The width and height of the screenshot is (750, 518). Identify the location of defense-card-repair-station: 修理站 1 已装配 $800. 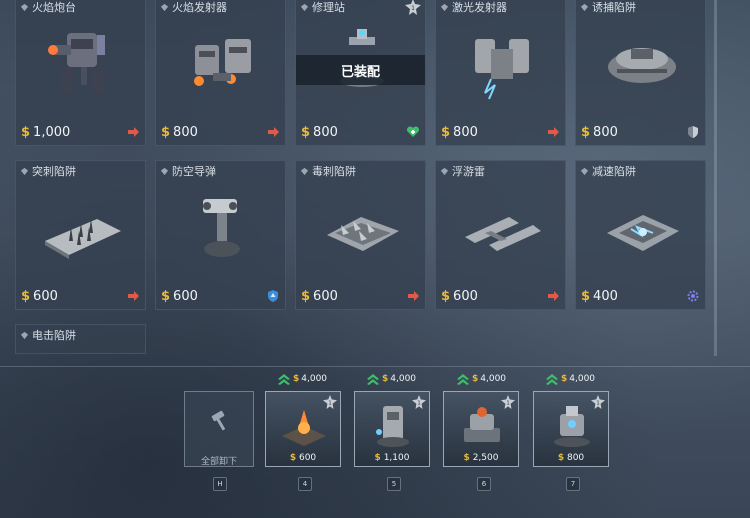
(360, 73).